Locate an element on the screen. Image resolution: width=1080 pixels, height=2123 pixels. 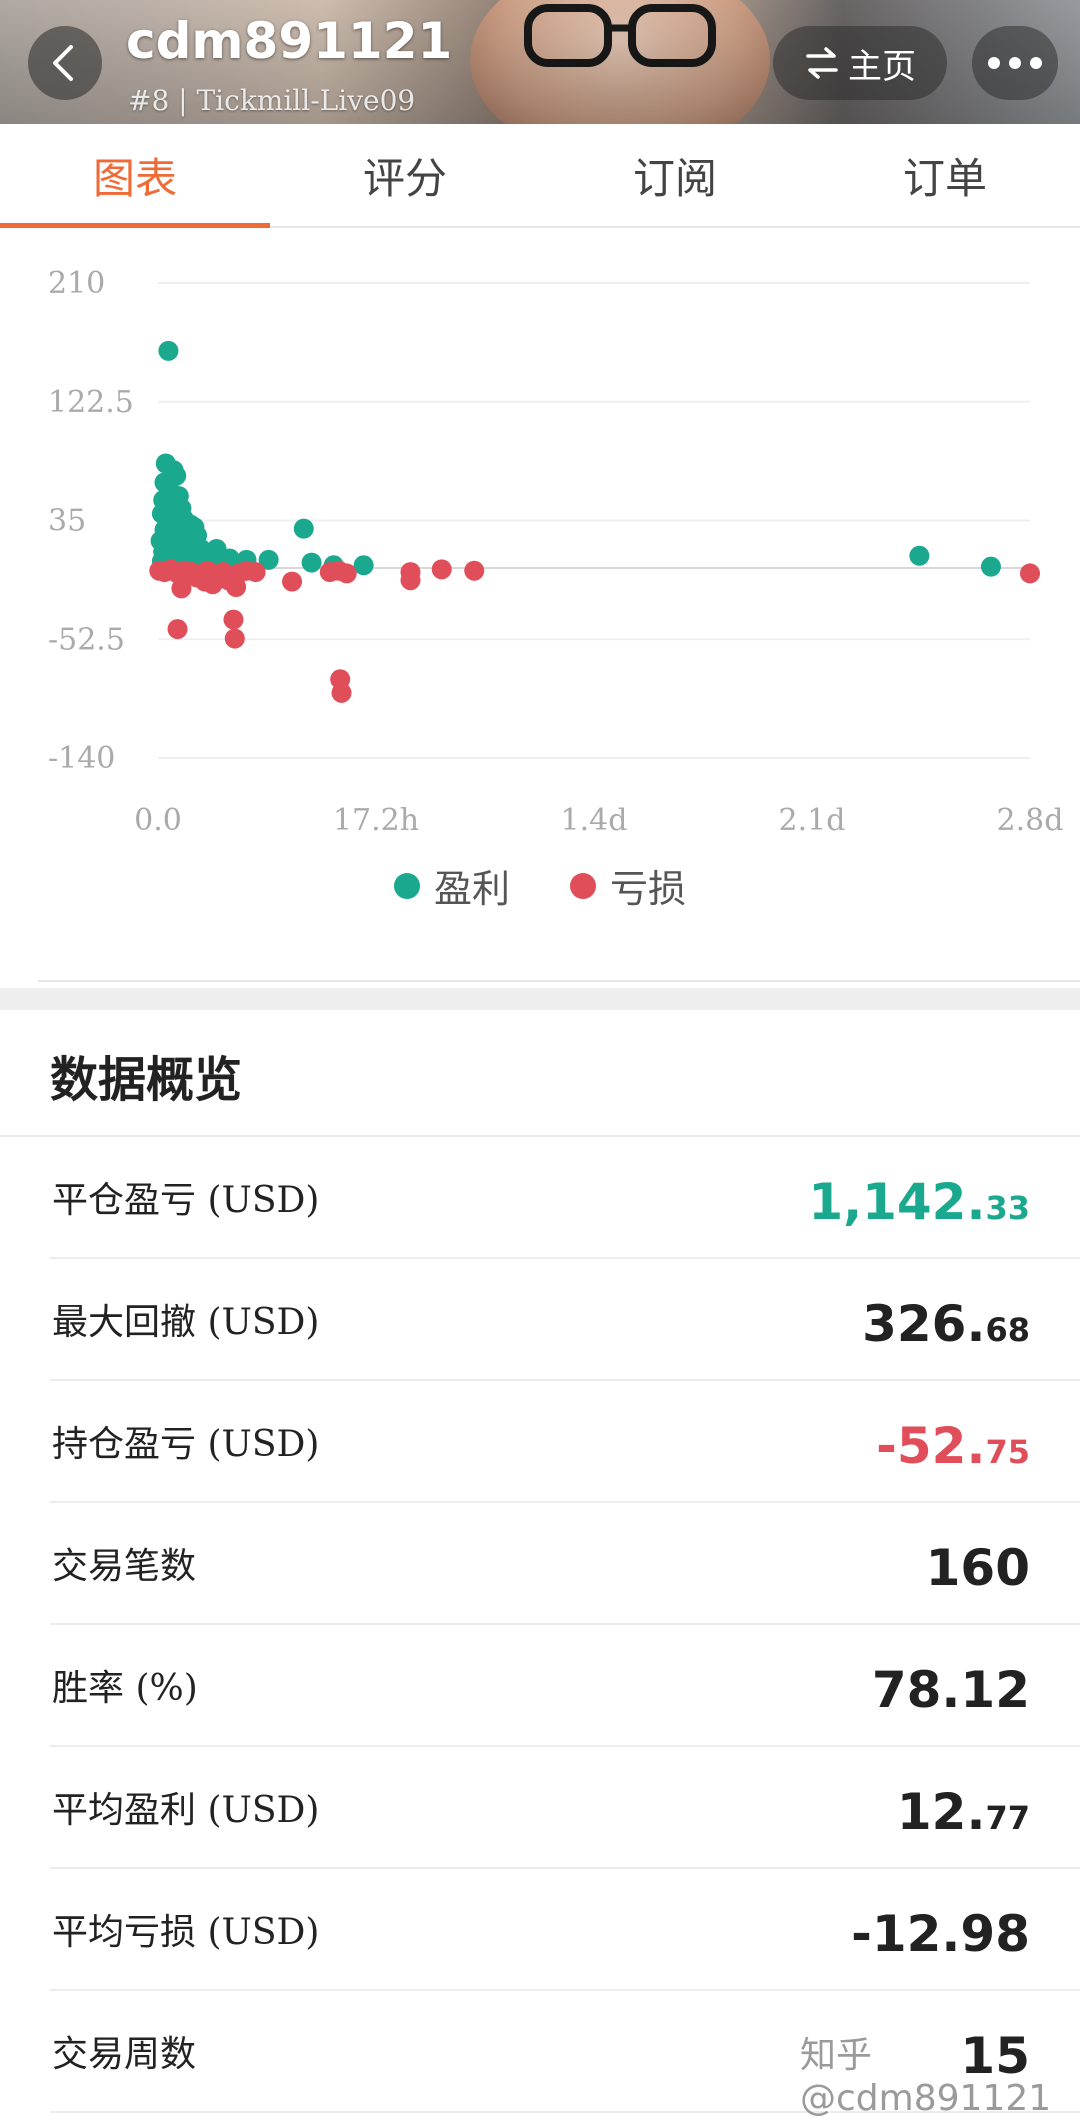
more-dots-icon is located at coordinates (1015, 63).